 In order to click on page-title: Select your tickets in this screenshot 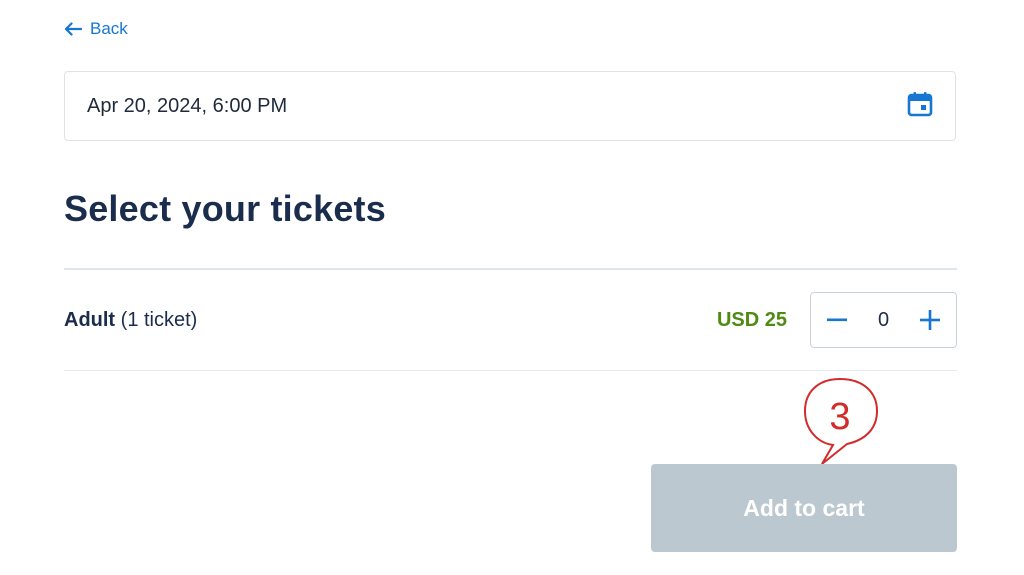, I will do `click(225, 208)`.